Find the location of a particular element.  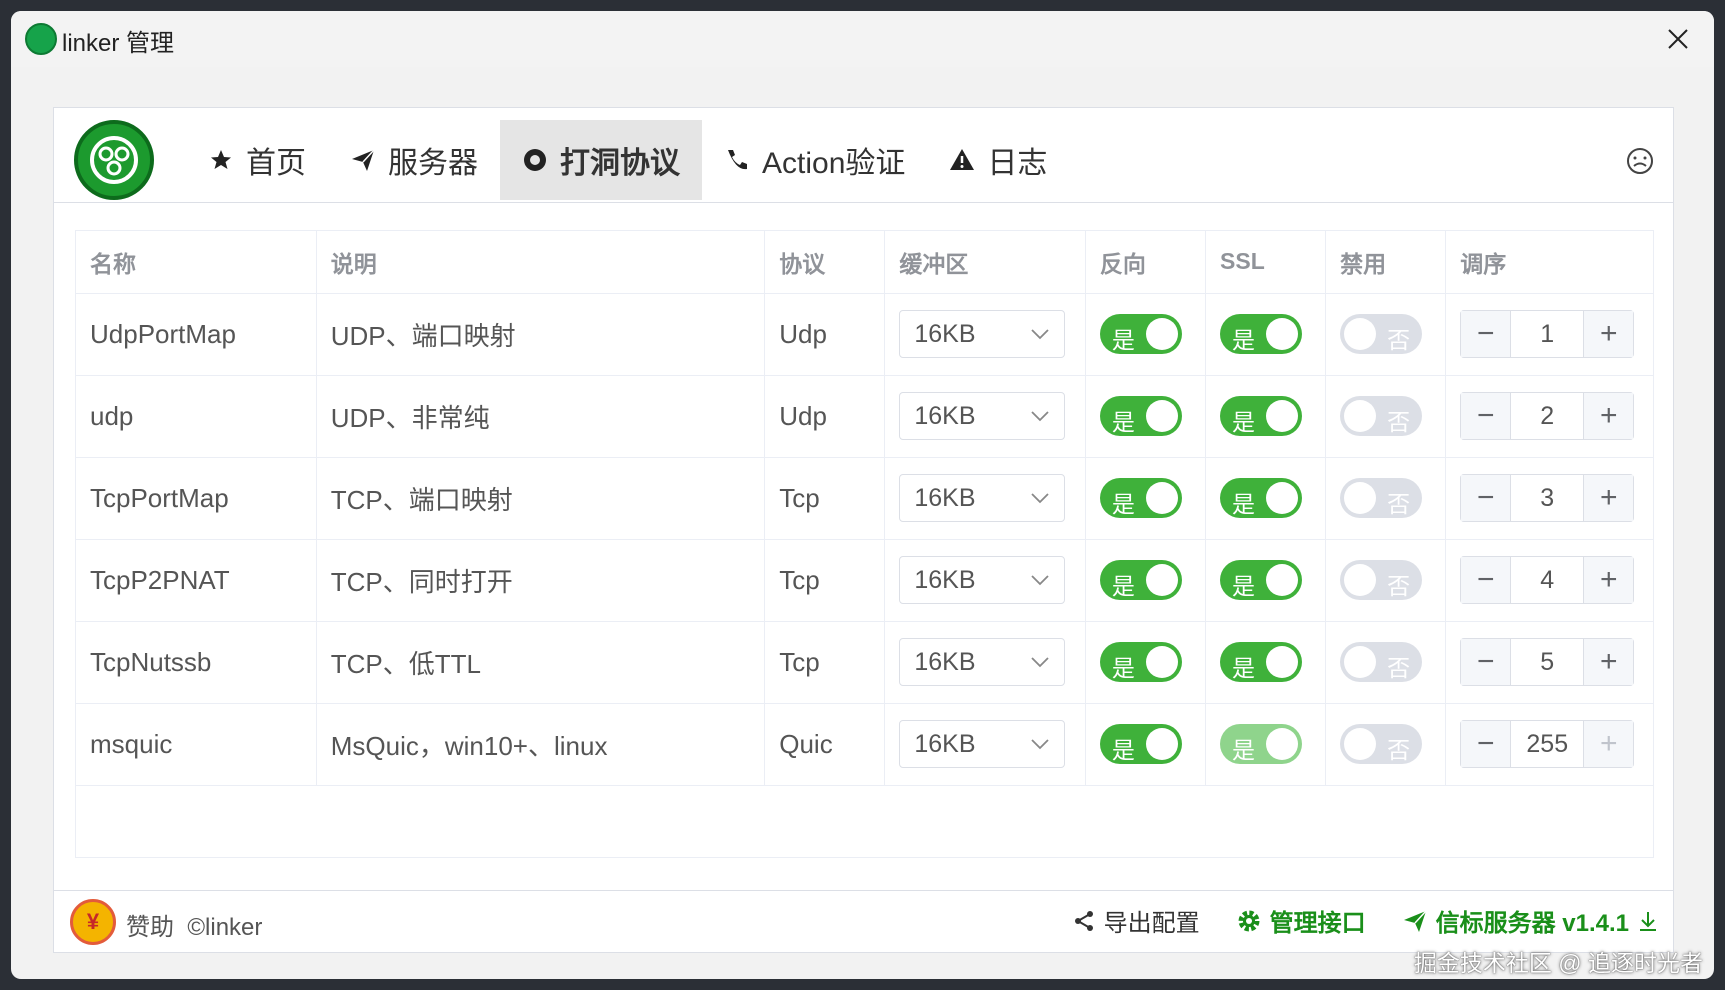

cell-protocol: Udp is located at coordinates (825, 334).